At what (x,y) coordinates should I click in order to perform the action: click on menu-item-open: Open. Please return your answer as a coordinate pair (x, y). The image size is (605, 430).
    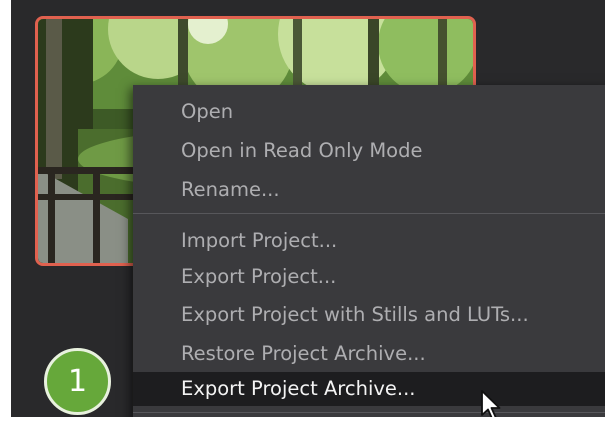
    Looking at the image, I should click on (369, 112).